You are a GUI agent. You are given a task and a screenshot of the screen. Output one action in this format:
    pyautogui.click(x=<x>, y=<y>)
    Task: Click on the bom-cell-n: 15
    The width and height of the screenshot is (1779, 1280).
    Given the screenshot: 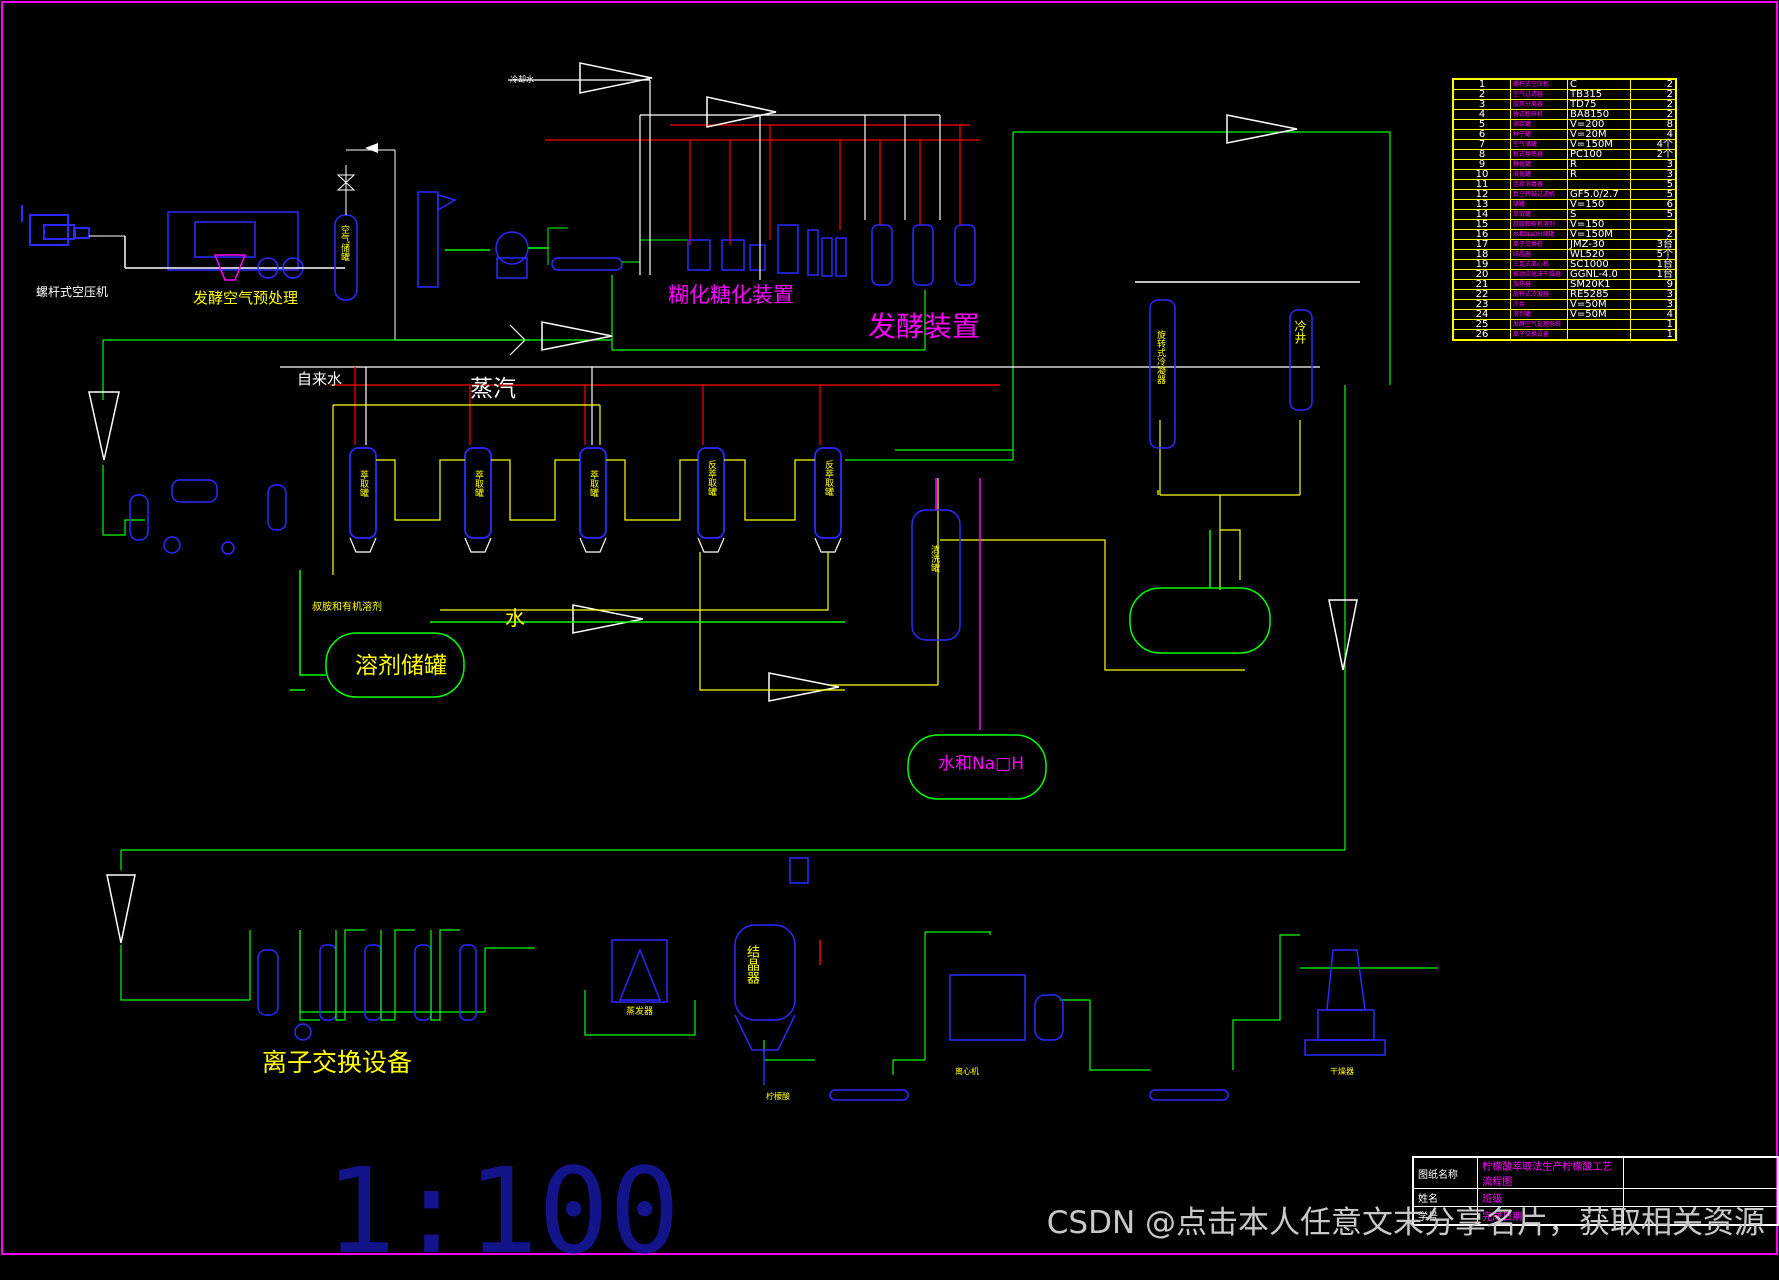 What is the action you would take?
    pyautogui.click(x=1481, y=224)
    